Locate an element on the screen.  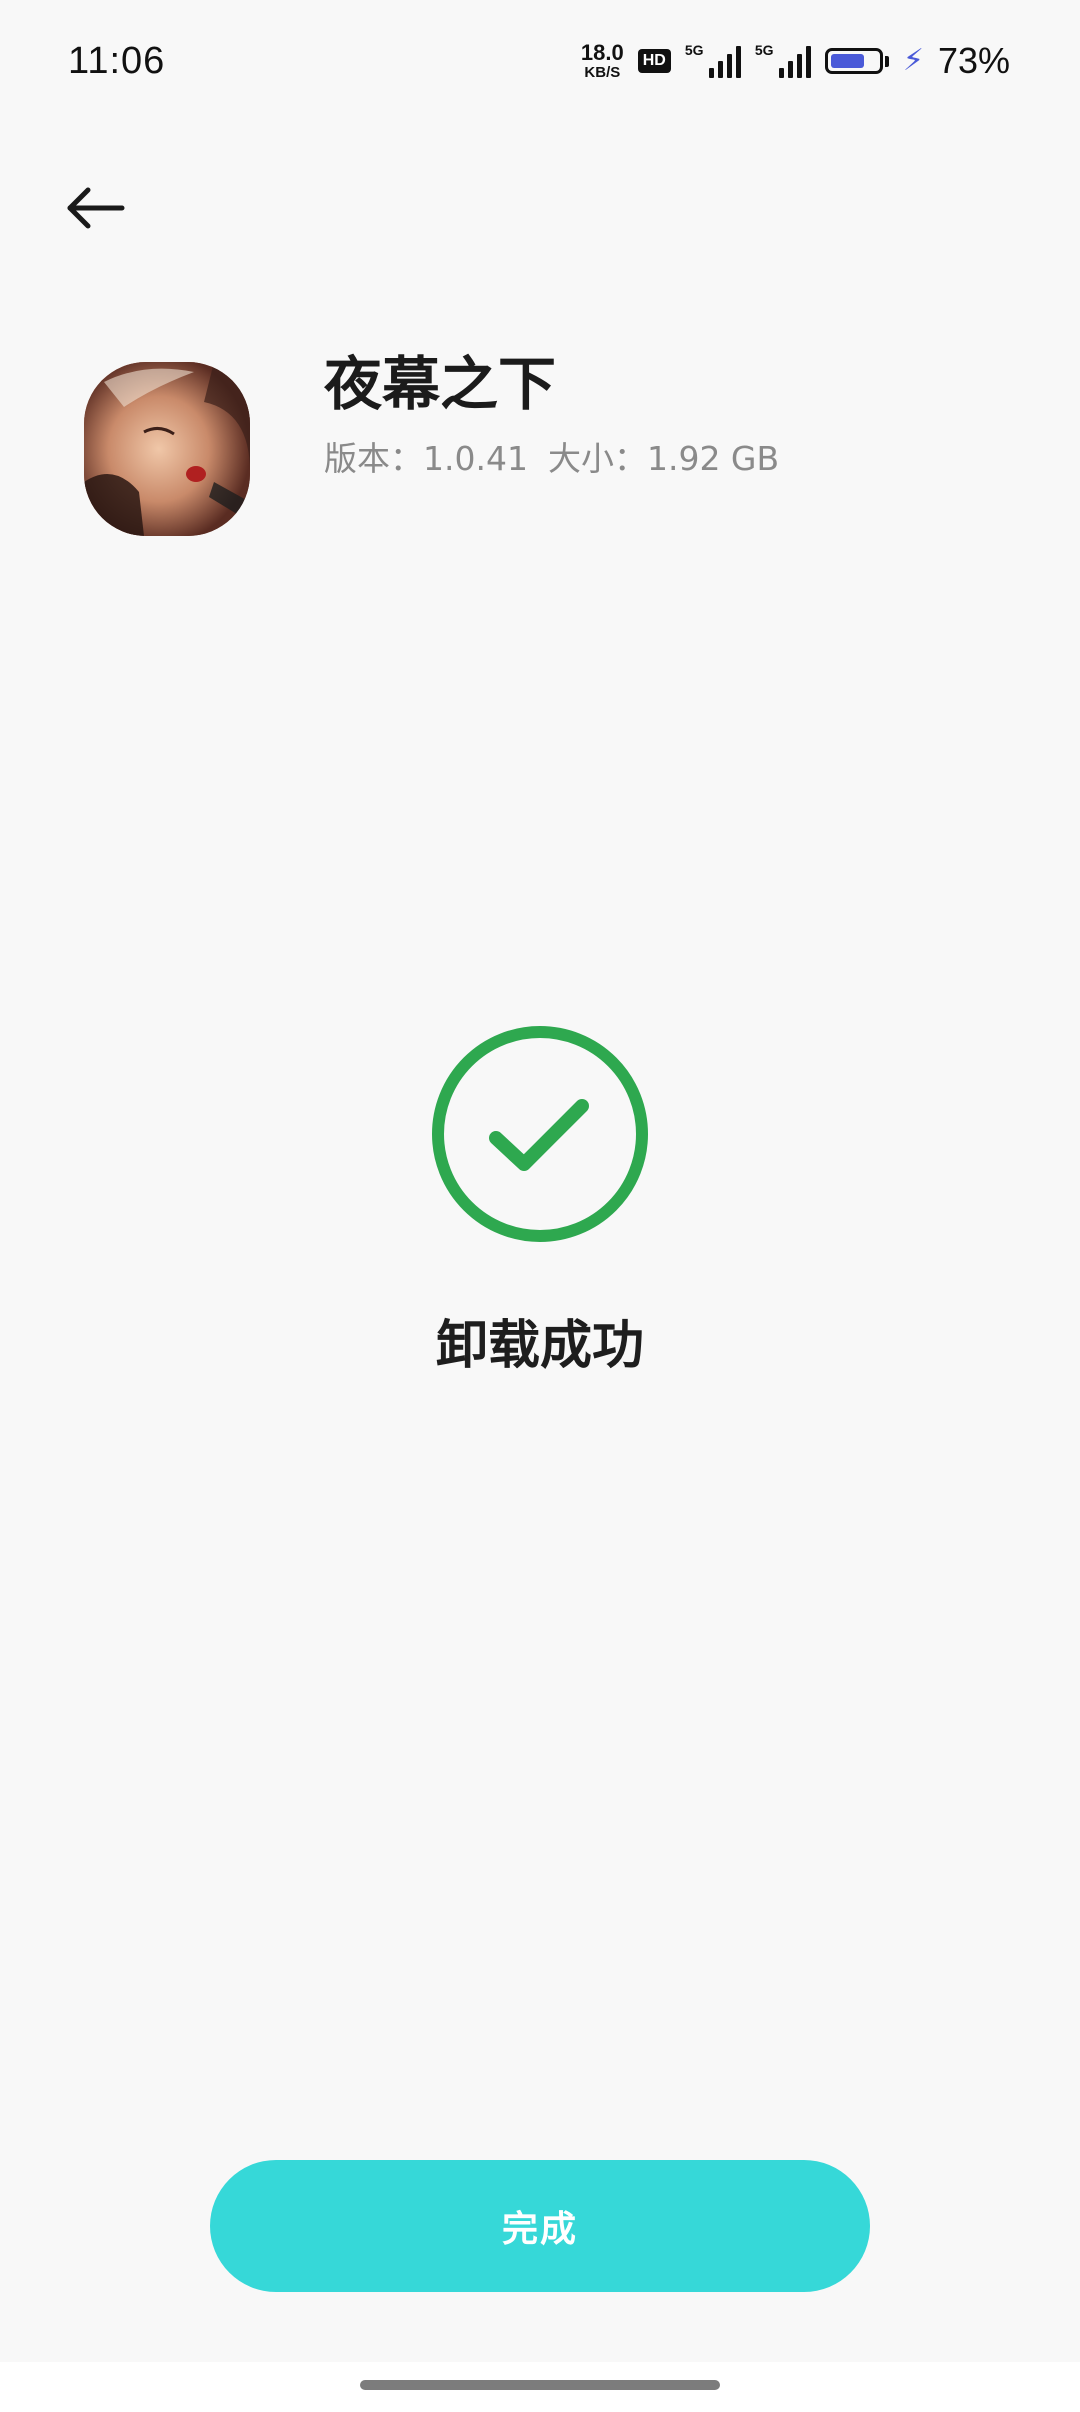
network-speed: 18.0 KB/S is located at coordinates (602, 60).